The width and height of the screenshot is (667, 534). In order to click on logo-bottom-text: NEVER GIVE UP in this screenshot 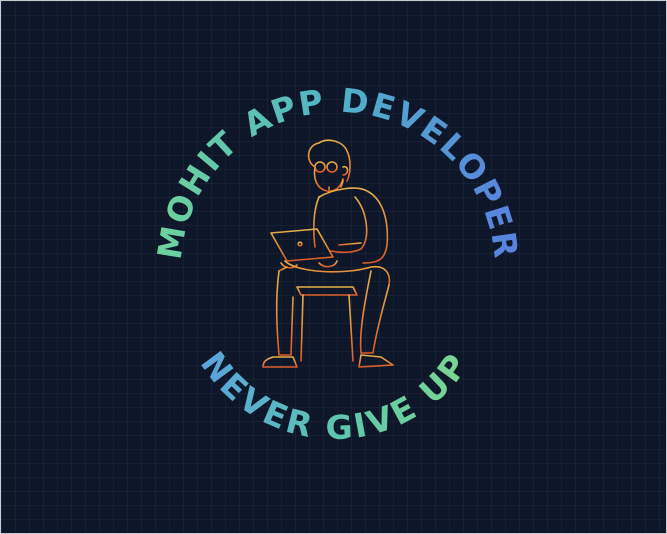, I will do `click(335, 395)`.